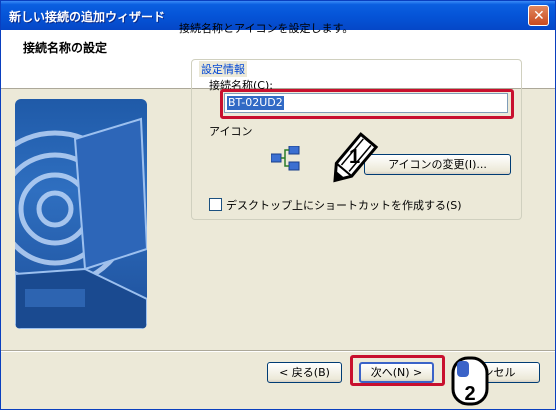 This screenshot has width=556, height=410. What do you see at coordinates (266, 28) in the screenshot?
I see `intro-text: 接続名称とアイコンを設定します。` at bounding box center [266, 28].